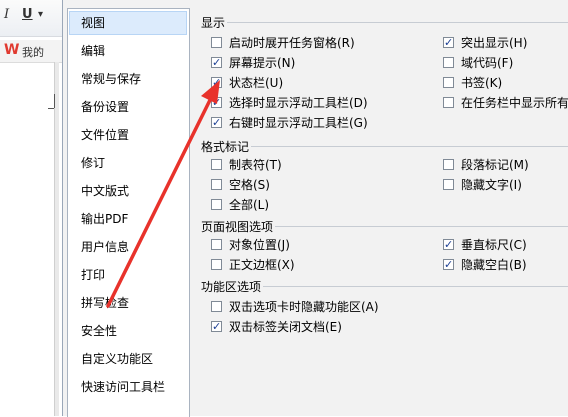 The height and width of the screenshot is (417, 568). Describe the element at coordinates (231, 287) in the screenshot. I see `section-title-ribbon: 功能区选项` at that location.